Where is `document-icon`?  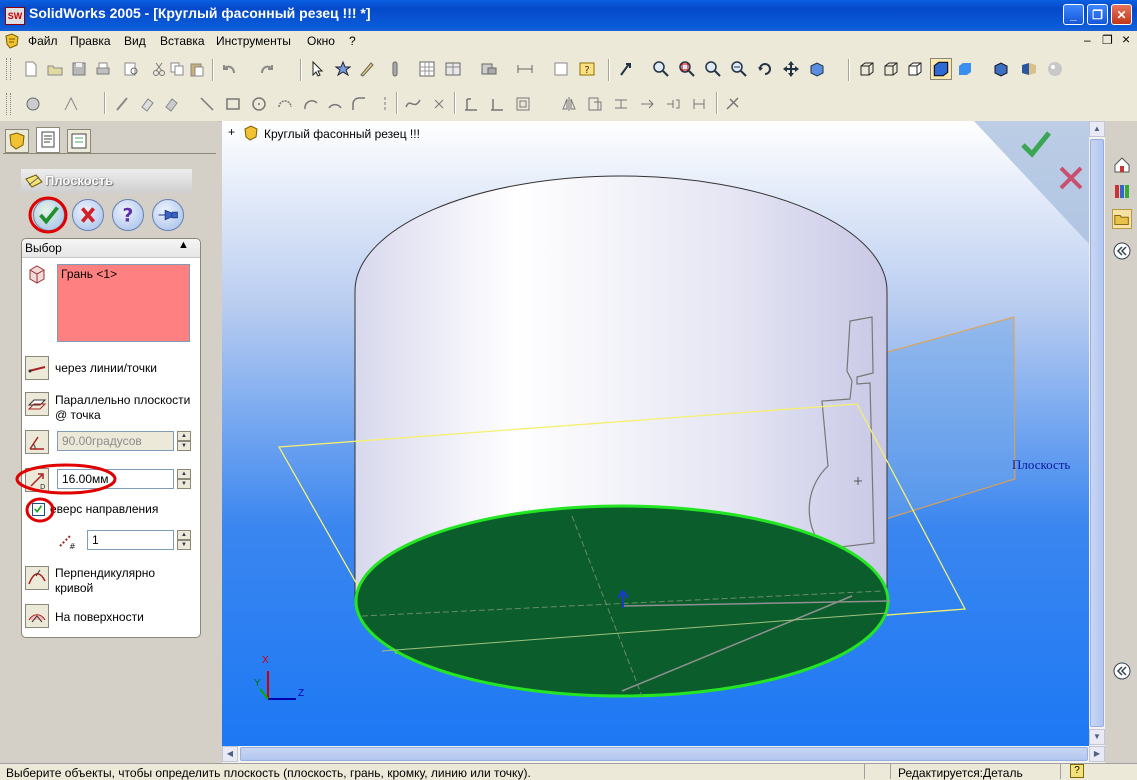
document-icon is located at coordinates (12, 41).